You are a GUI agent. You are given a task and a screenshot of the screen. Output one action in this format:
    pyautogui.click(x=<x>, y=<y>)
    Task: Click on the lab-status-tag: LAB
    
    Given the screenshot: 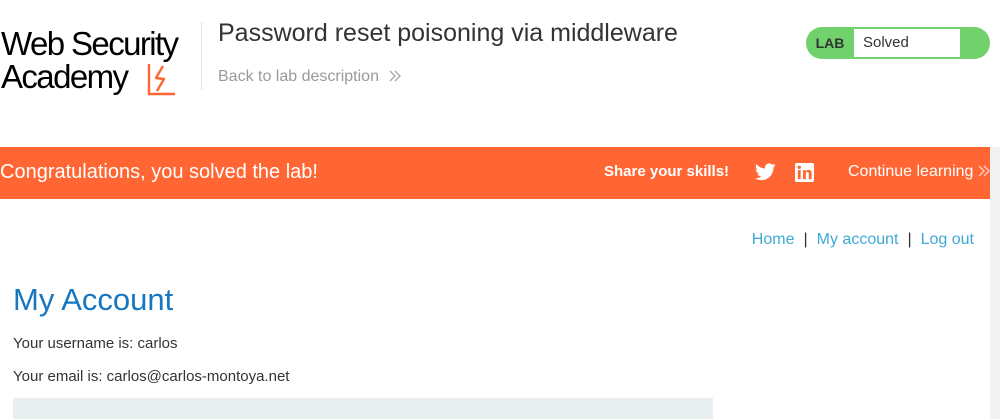 What is the action you would take?
    pyautogui.click(x=830, y=43)
    